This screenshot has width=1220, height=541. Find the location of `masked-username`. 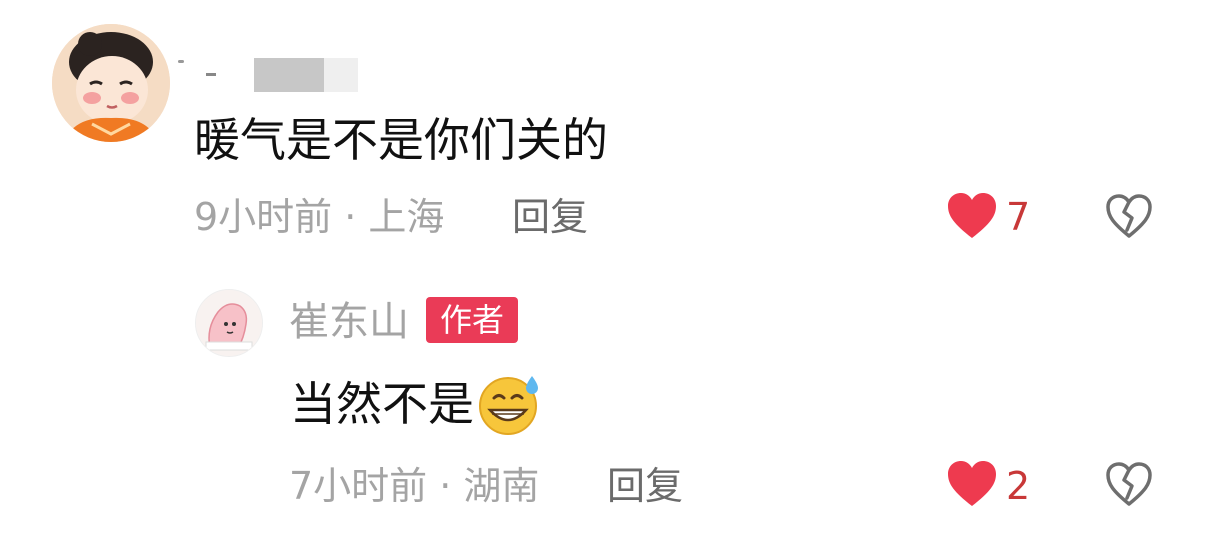

masked-username is located at coordinates (271, 74).